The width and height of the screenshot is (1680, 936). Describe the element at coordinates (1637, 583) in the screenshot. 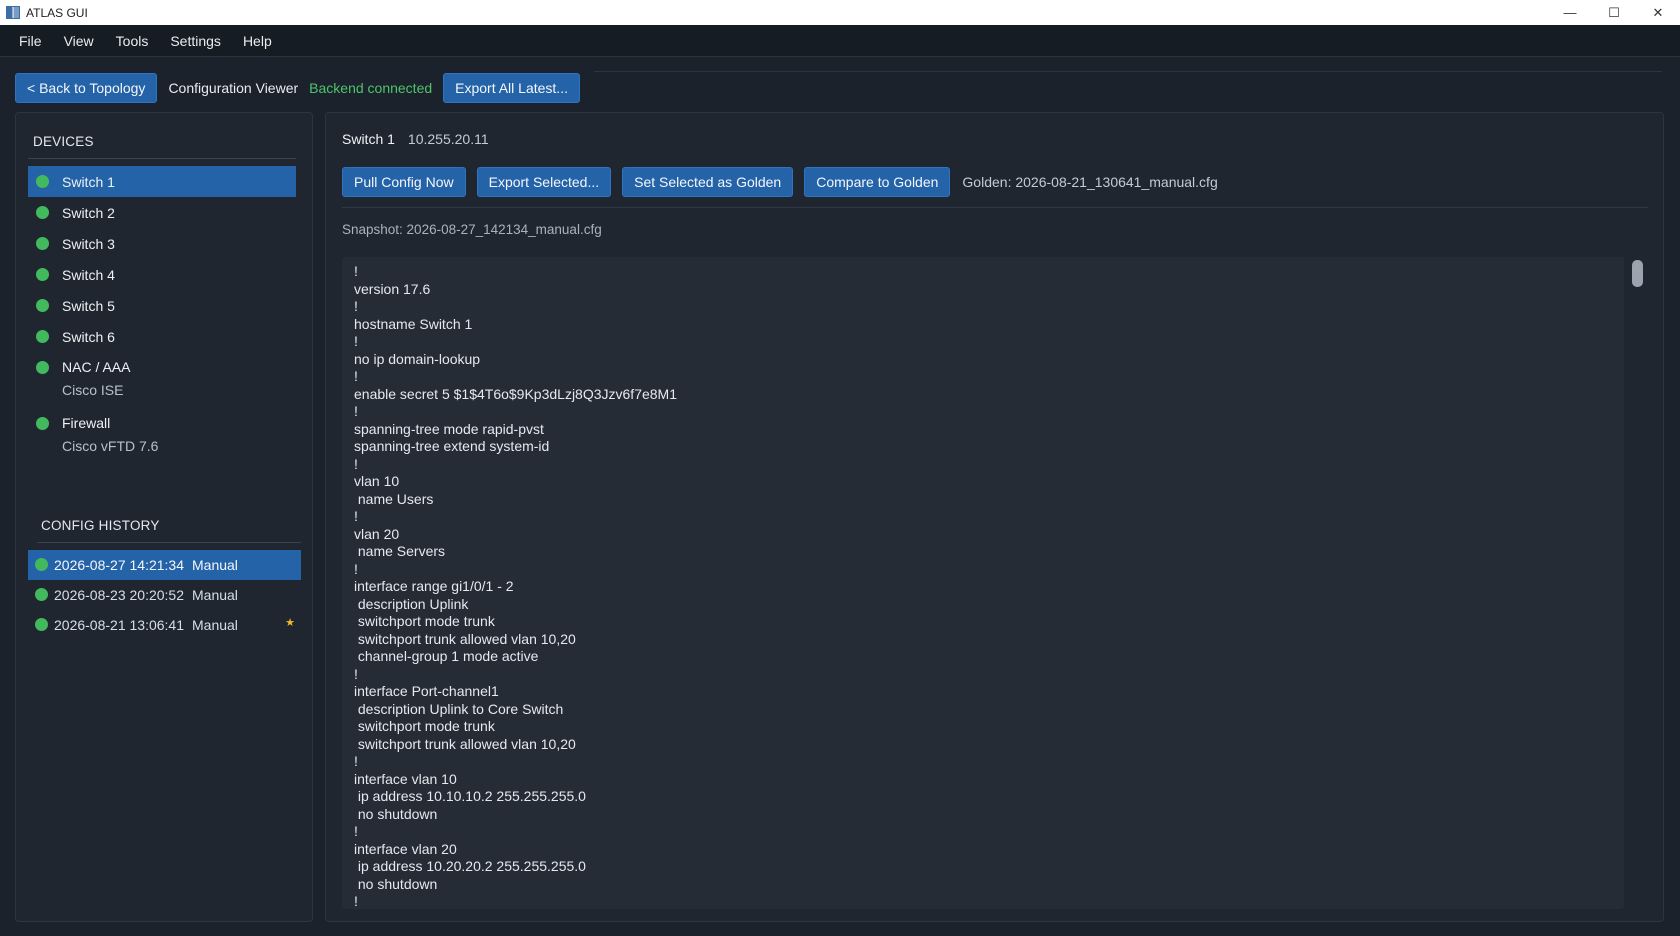

I see `config-scrollbar` at that location.